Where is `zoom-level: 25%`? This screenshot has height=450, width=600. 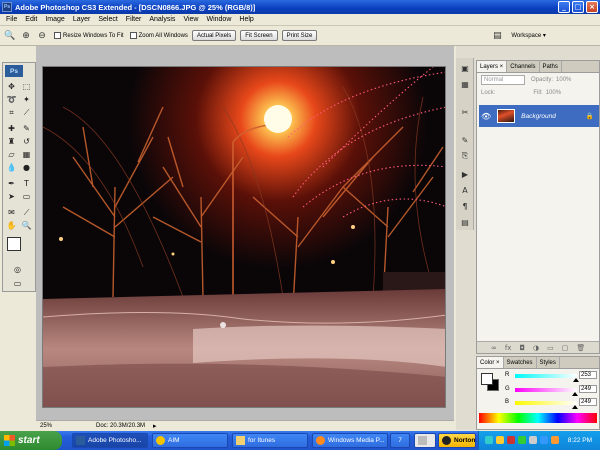
zoom-level: 25% is located at coordinates (46, 426).